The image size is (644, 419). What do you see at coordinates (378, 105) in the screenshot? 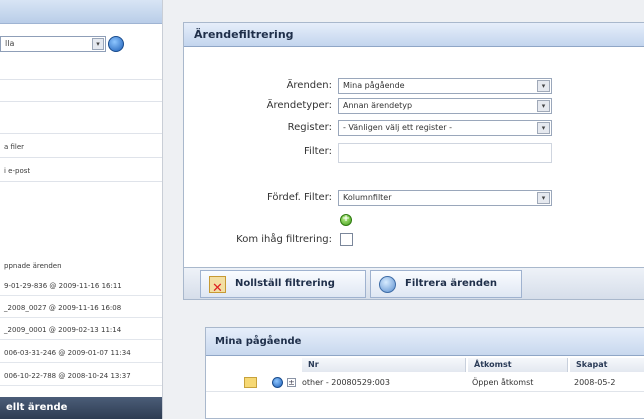
I see `arendetyper-value: Annan ärendetyp` at bounding box center [378, 105].